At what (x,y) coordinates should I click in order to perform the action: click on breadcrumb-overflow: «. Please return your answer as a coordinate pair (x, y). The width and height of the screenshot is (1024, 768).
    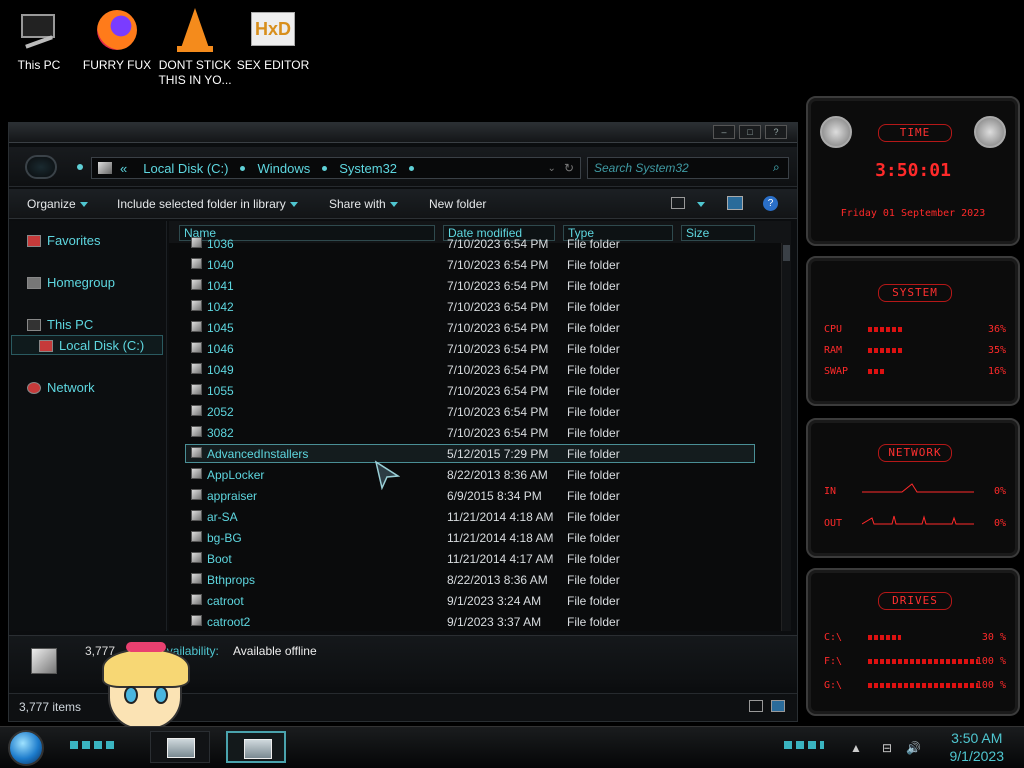
    Looking at the image, I should click on (123, 168).